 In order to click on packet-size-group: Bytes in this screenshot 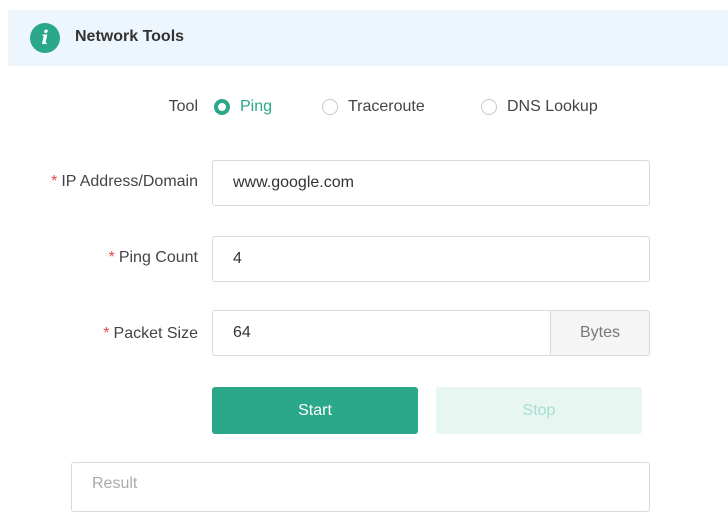, I will do `click(431, 333)`.